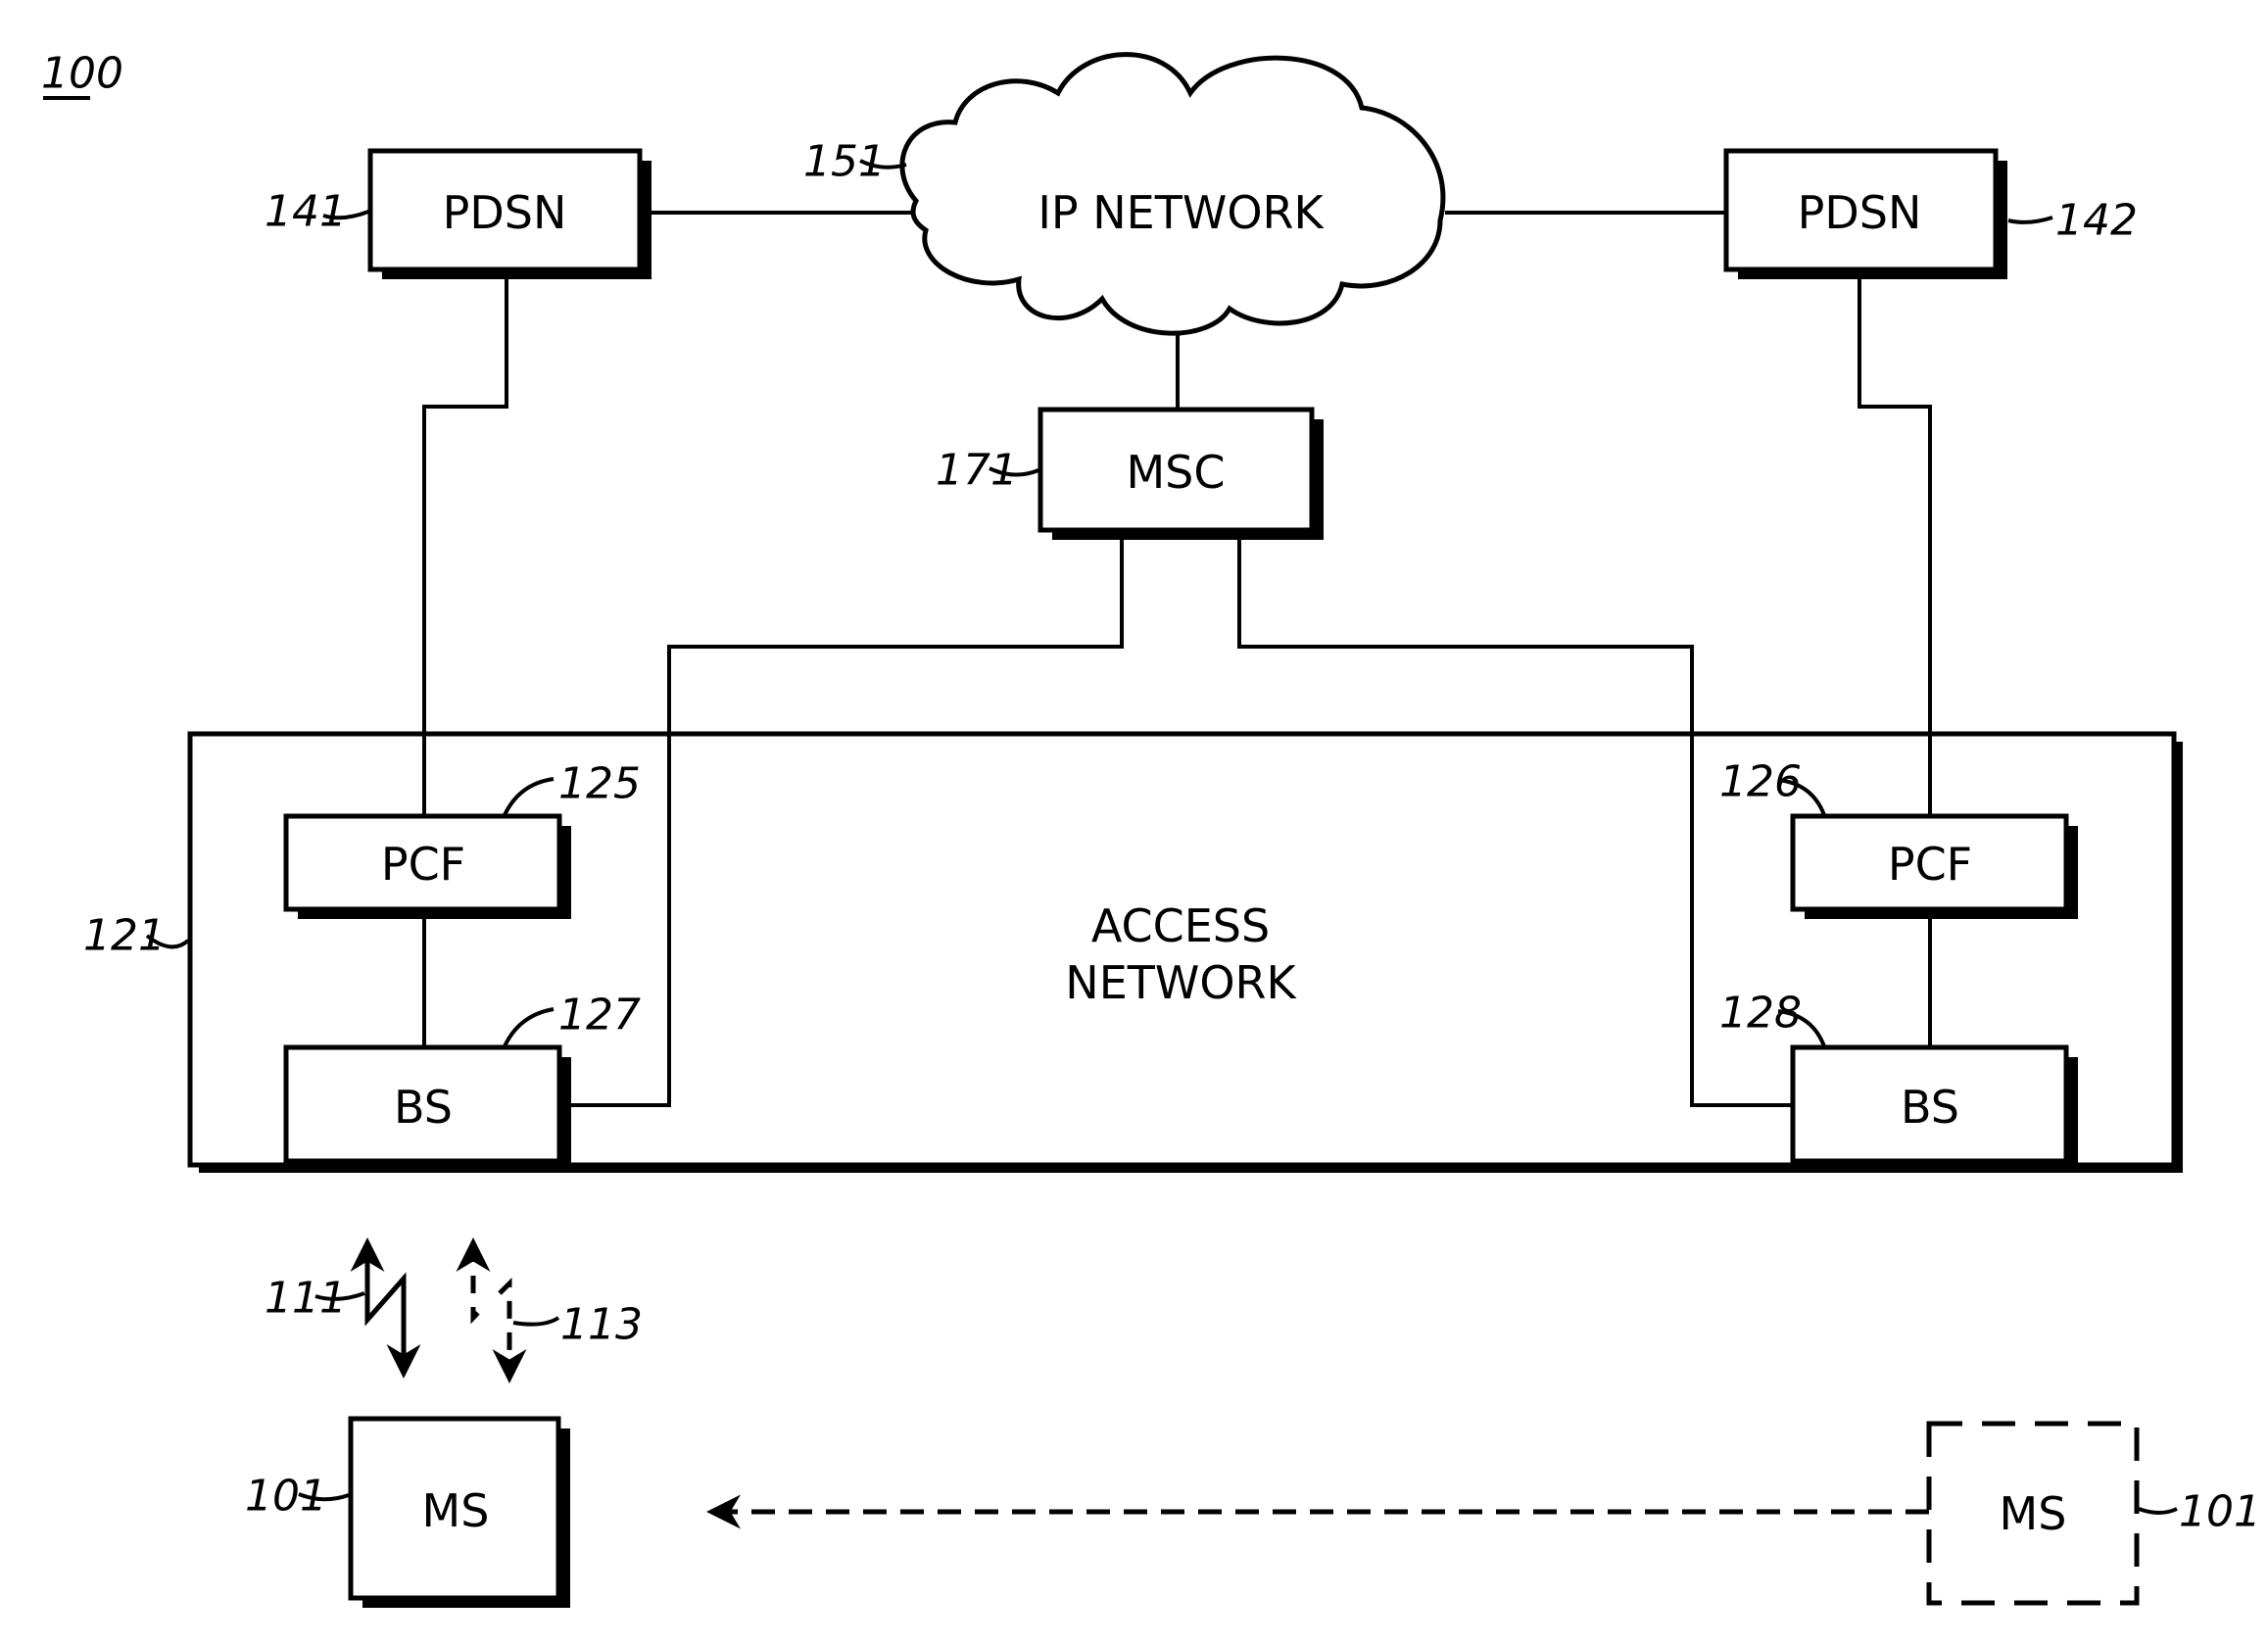 Image resolution: width=2268 pixels, height=1646 pixels. Describe the element at coordinates (286, 1497) in the screenshot. I see `ref-101-left: 101` at that location.